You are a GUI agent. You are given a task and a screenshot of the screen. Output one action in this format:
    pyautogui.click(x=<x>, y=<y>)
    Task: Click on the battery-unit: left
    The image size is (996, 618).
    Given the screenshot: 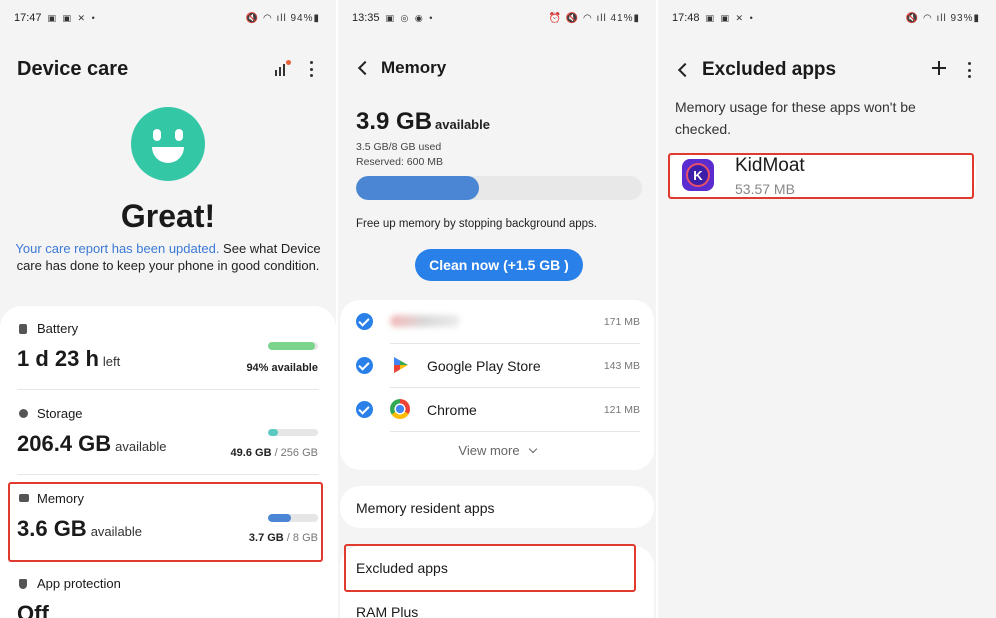 What is the action you would take?
    pyautogui.click(x=111, y=361)
    